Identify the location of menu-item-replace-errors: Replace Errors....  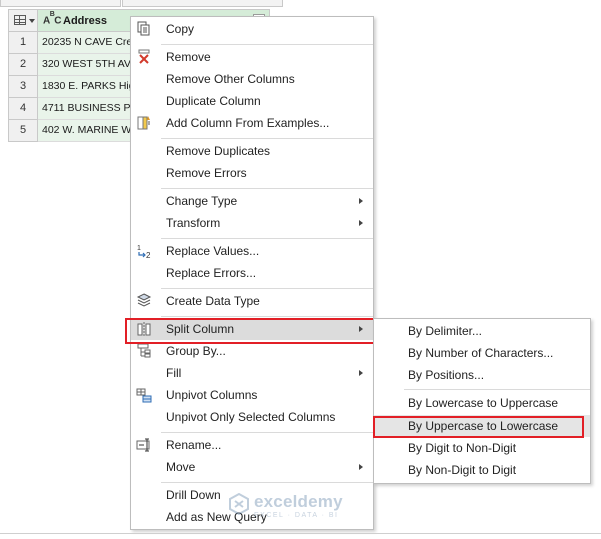
(252, 273).